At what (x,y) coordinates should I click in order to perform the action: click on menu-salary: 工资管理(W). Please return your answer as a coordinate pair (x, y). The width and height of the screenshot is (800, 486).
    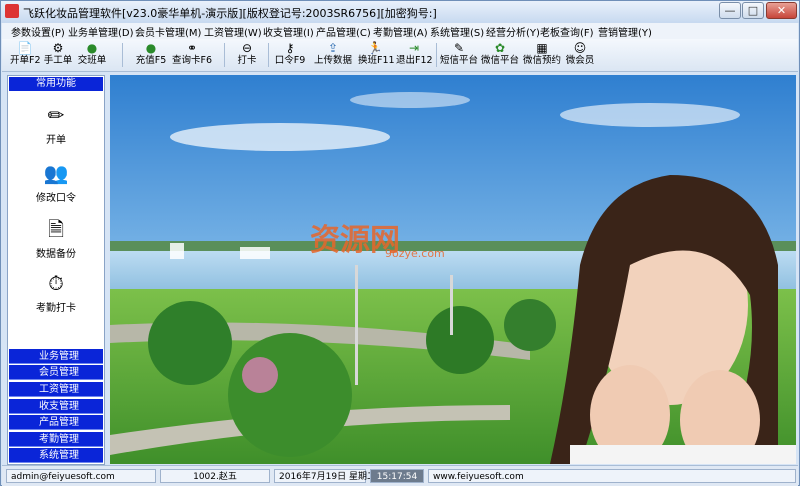
    Looking at the image, I should click on (233, 31).